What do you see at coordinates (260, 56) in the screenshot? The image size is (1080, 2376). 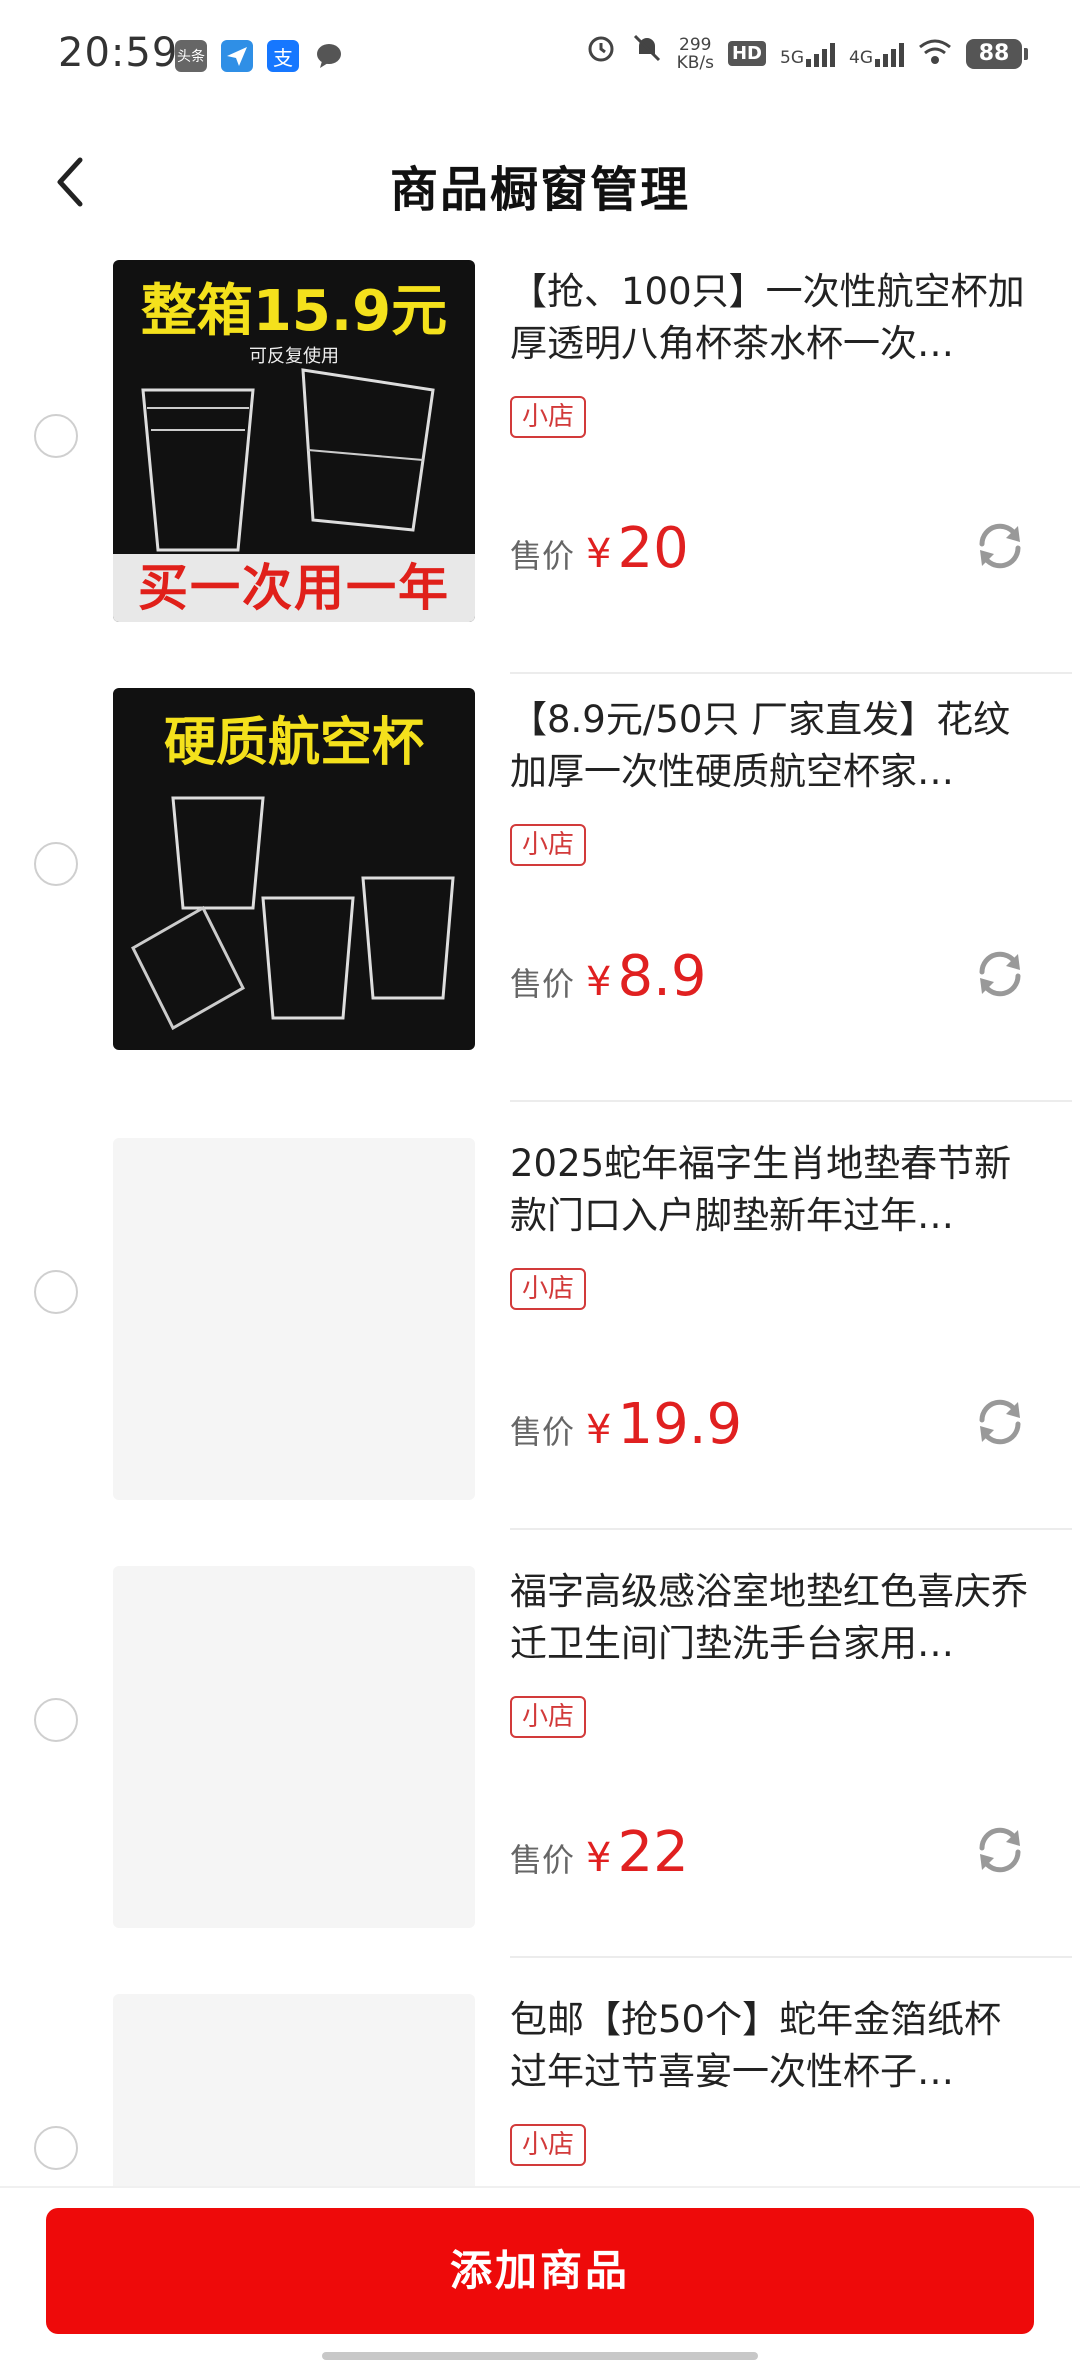 I see `status-app-icons: 头条 支` at bounding box center [260, 56].